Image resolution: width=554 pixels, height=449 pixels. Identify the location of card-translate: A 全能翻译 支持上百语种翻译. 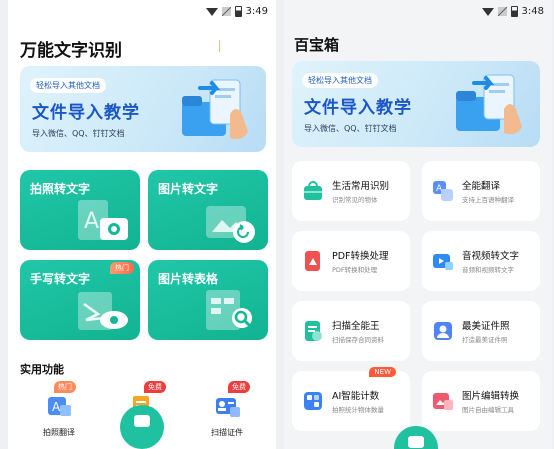
(481, 191).